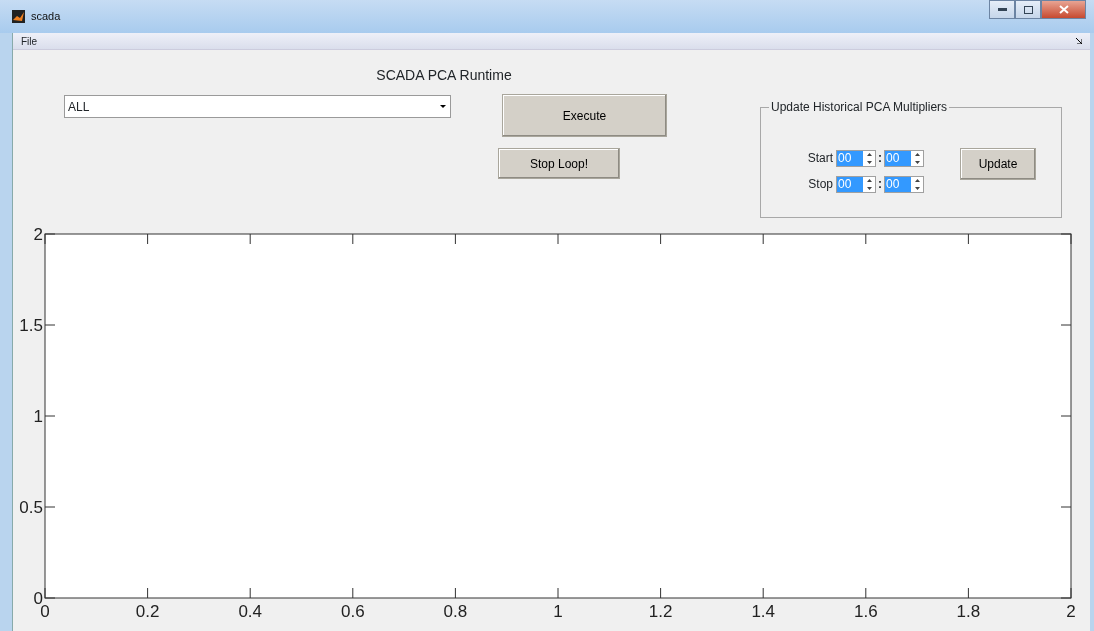 The height and width of the screenshot is (631, 1094). Describe the element at coordinates (353, 610) in the screenshot. I see `x-tick-label: 0.6` at that location.